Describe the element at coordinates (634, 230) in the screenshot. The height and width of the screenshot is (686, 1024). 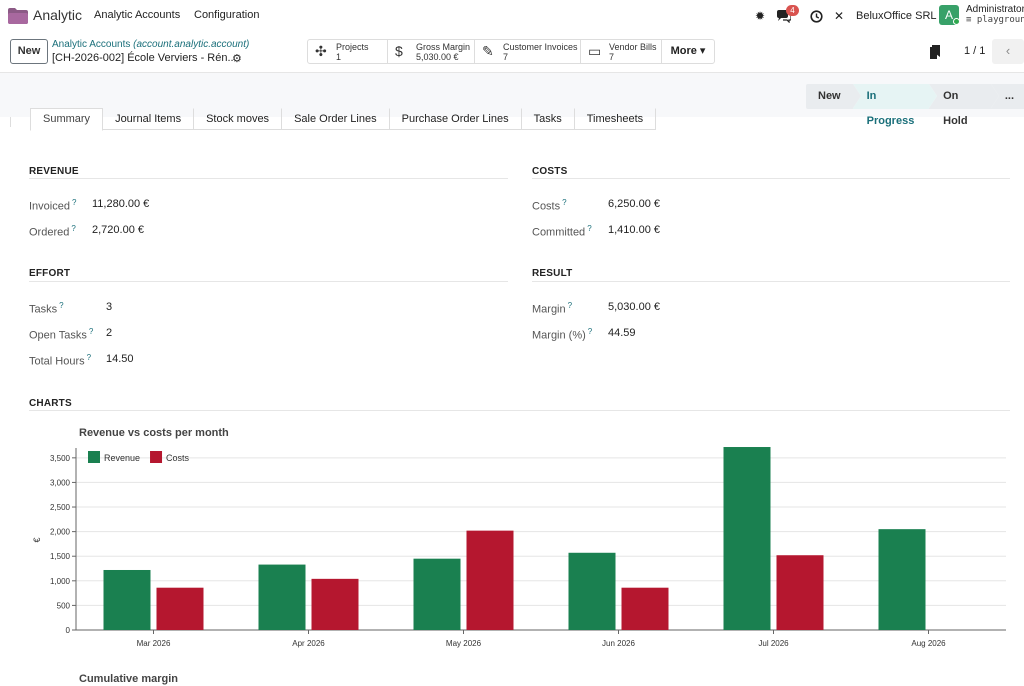
I see `committed-value: 1,410.00 €` at that location.